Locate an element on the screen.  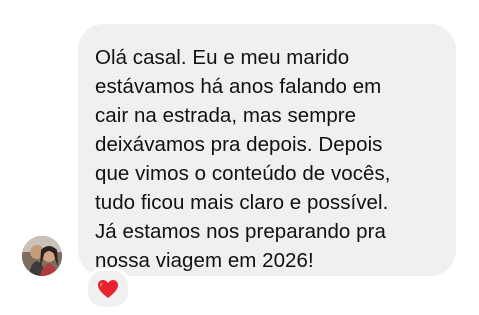
reaction-badge is located at coordinates (108, 289).